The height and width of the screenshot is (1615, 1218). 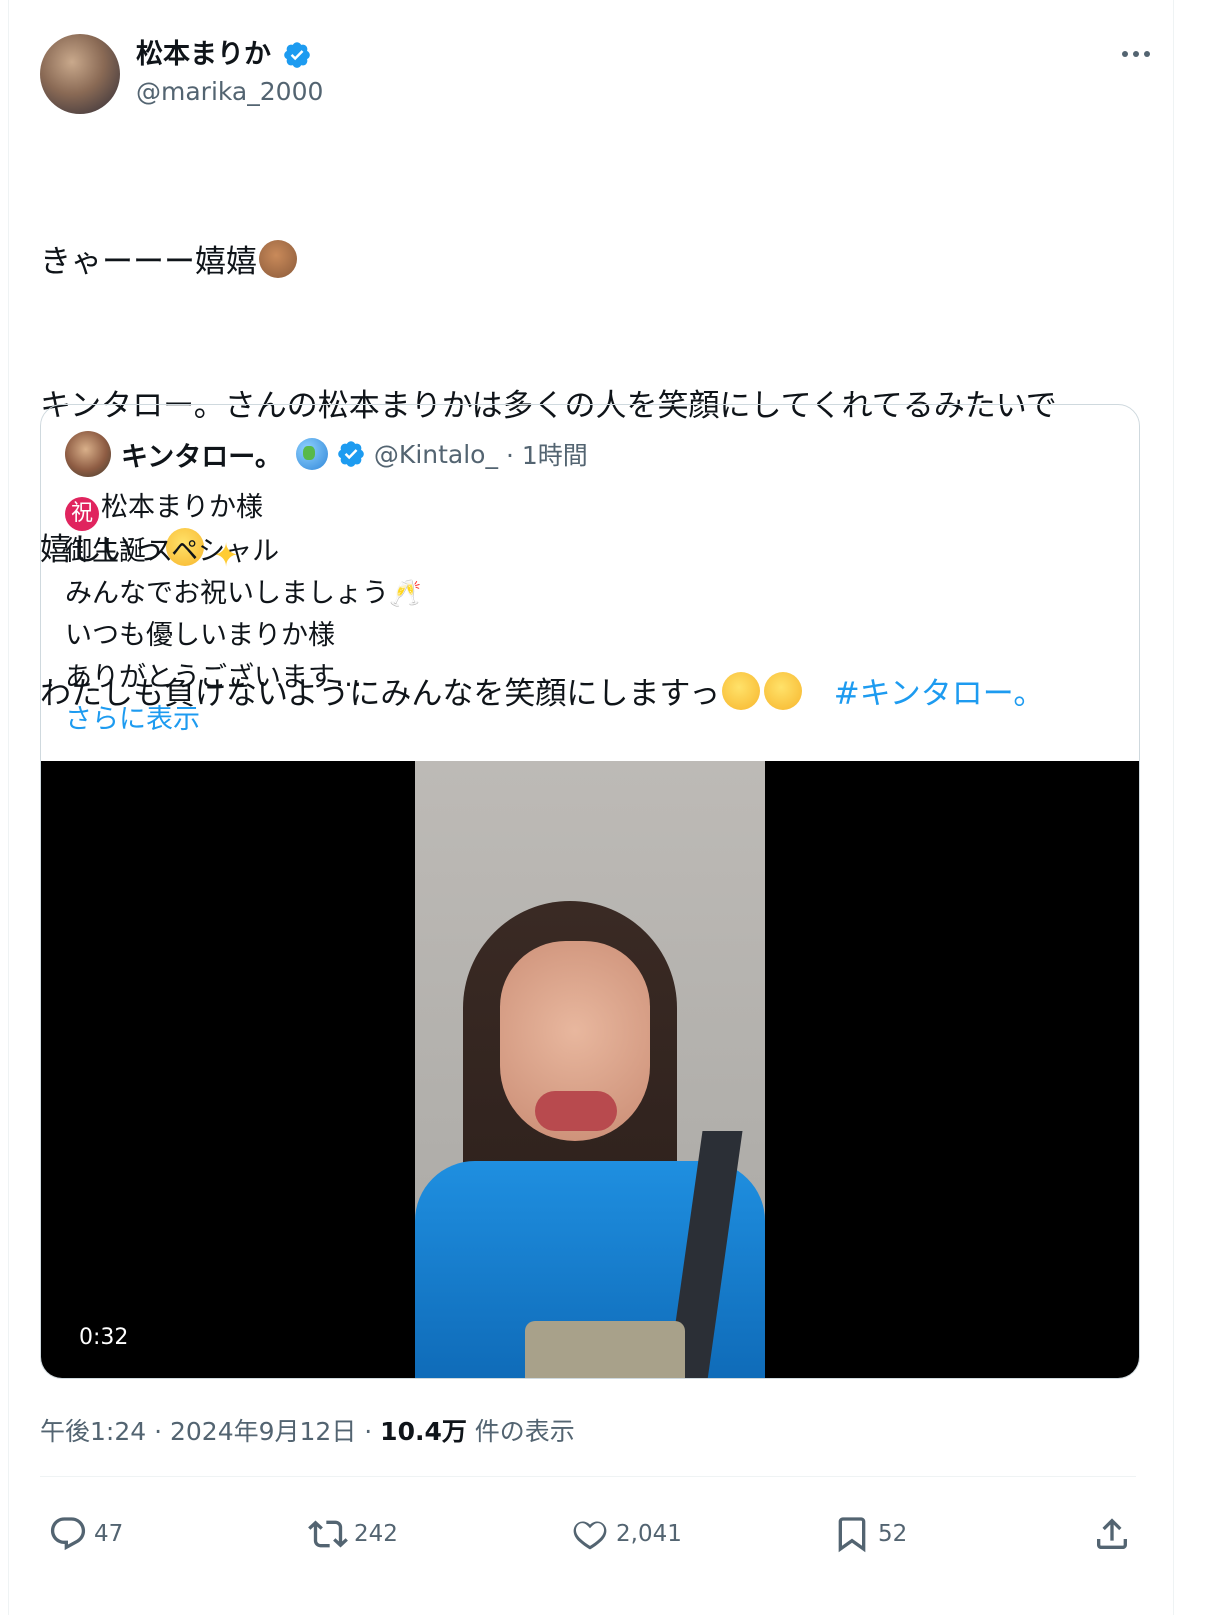 What do you see at coordinates (576, 1111) in the screenshot?
I see `thumbnail-mouth` at bounding box center [576, 1111].